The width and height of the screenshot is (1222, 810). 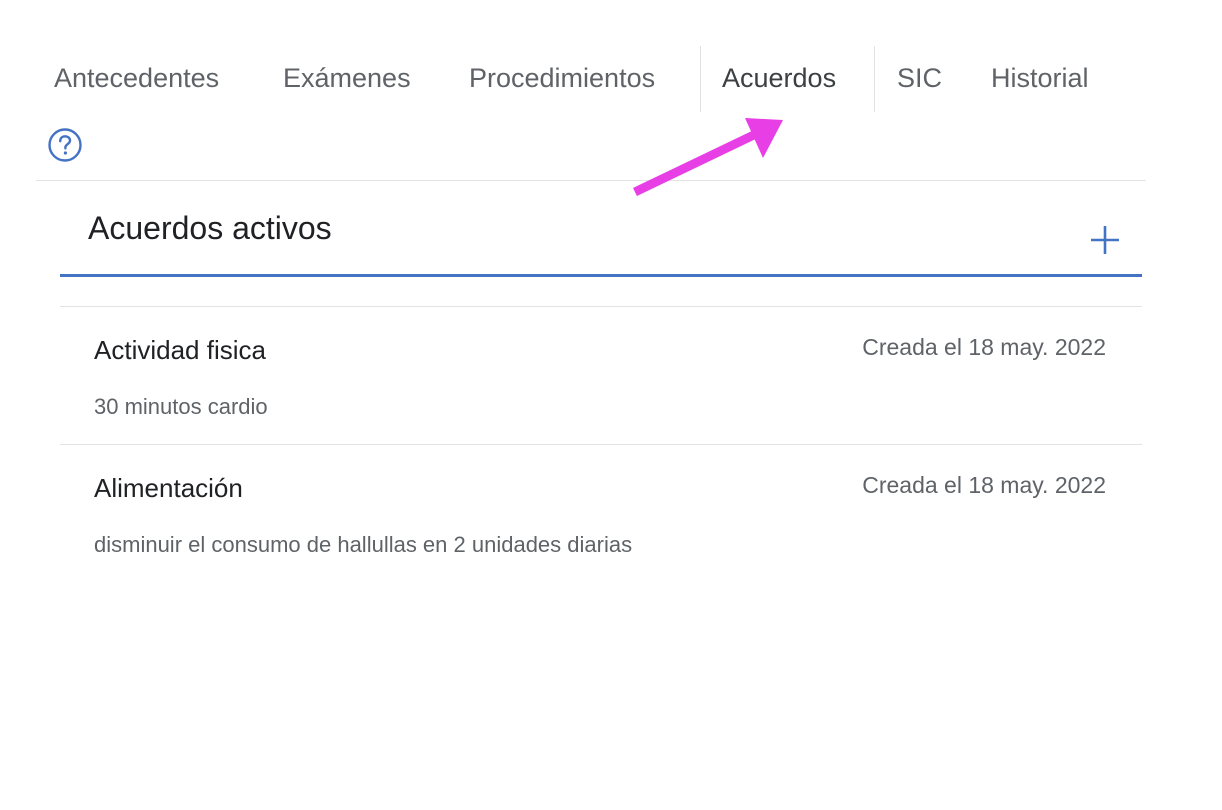 What do you see at coordinates (210, 228) in the screenshot?
I see `section-title: Acuerdos activos` at bounding box center [210, 228].